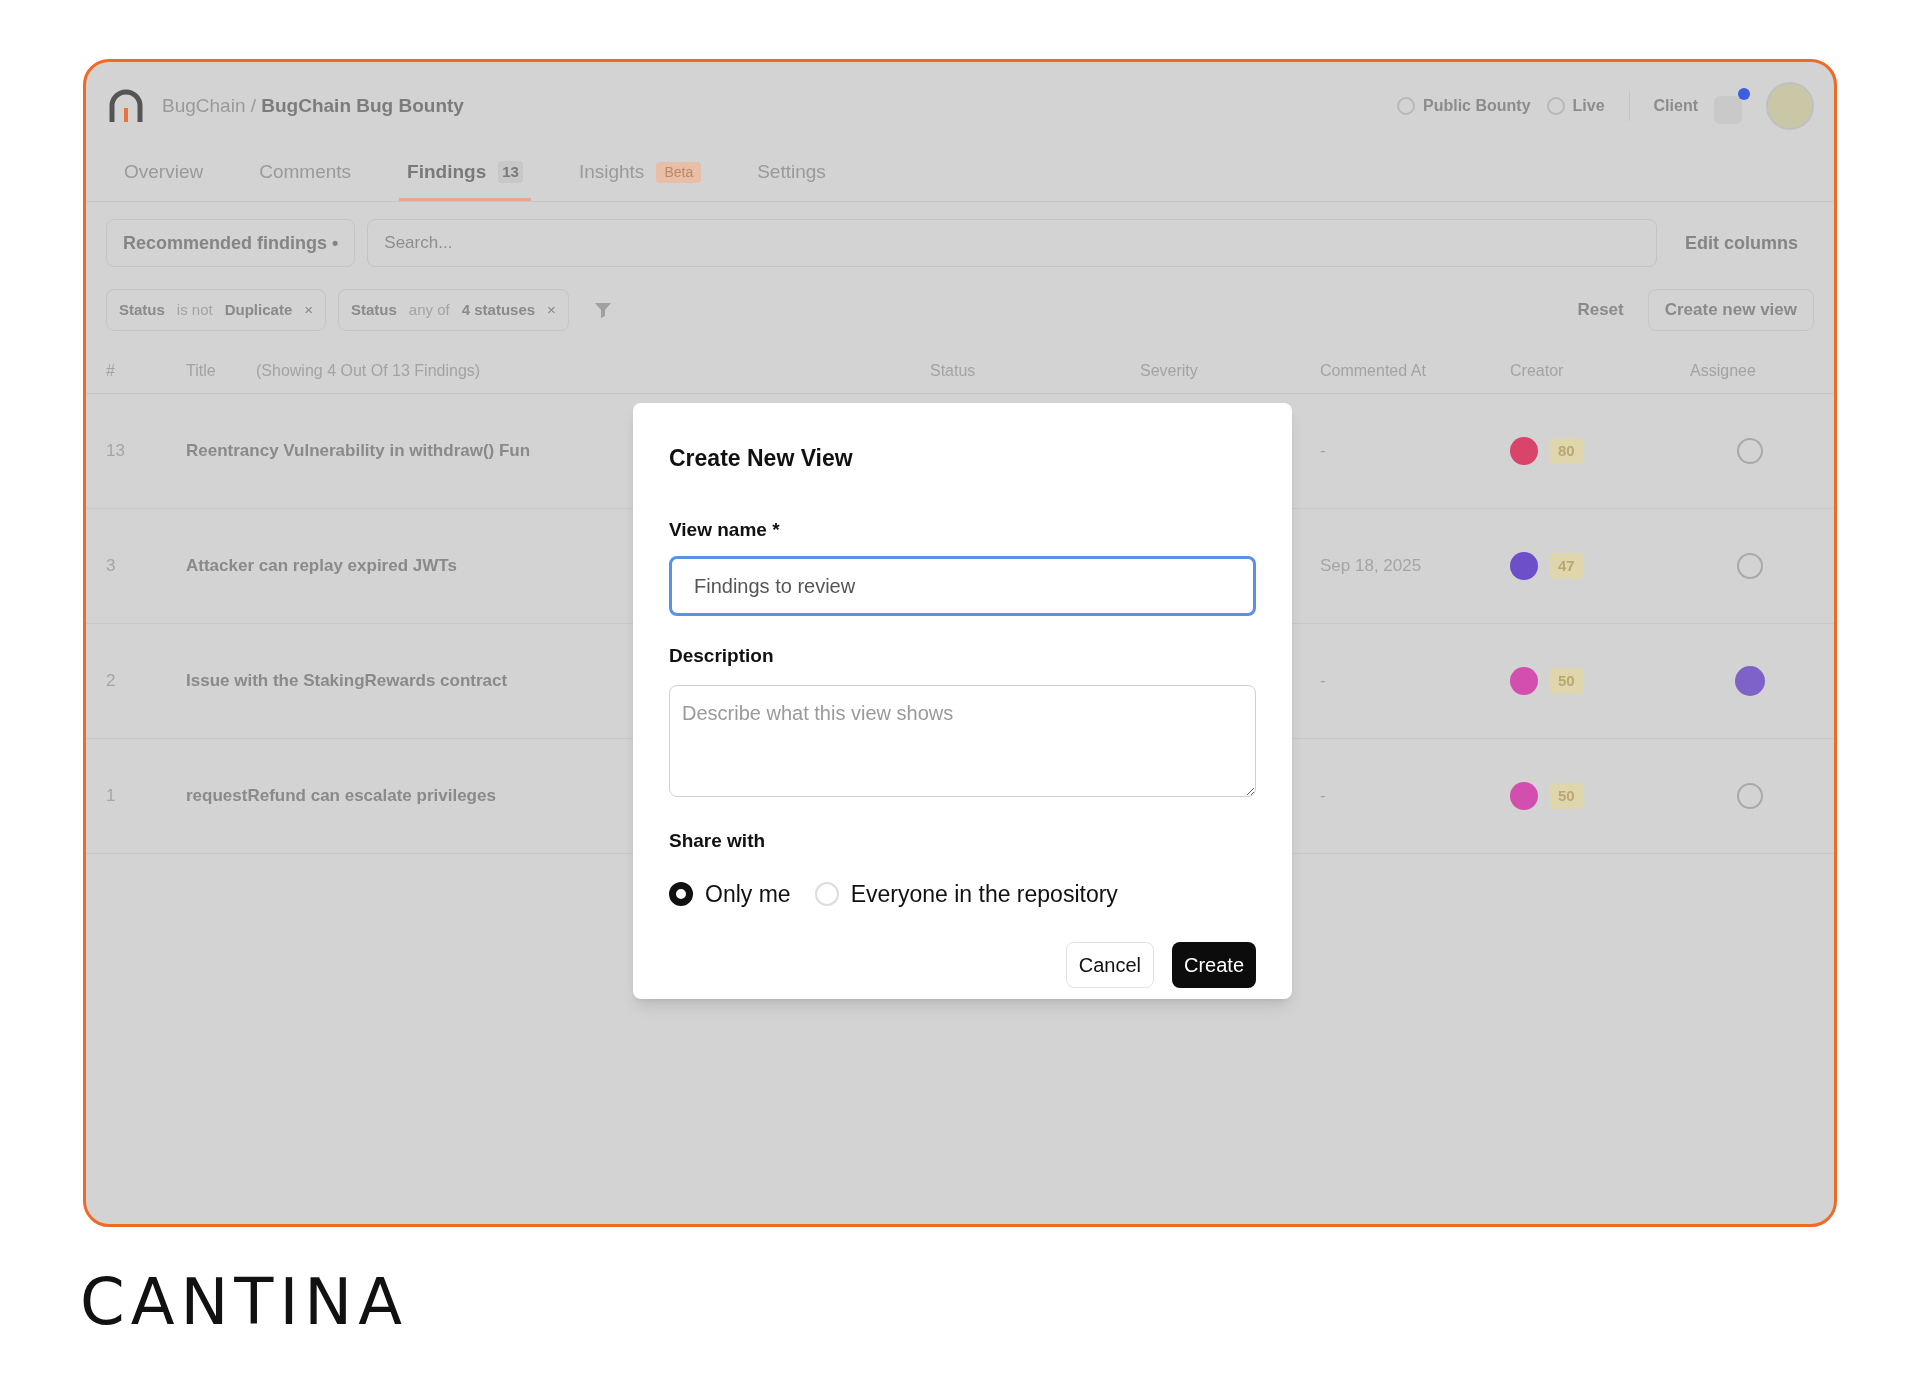 This screenshot has height=1396, width=1920. I want to click on radio-option: Only me, so click(730, 894).